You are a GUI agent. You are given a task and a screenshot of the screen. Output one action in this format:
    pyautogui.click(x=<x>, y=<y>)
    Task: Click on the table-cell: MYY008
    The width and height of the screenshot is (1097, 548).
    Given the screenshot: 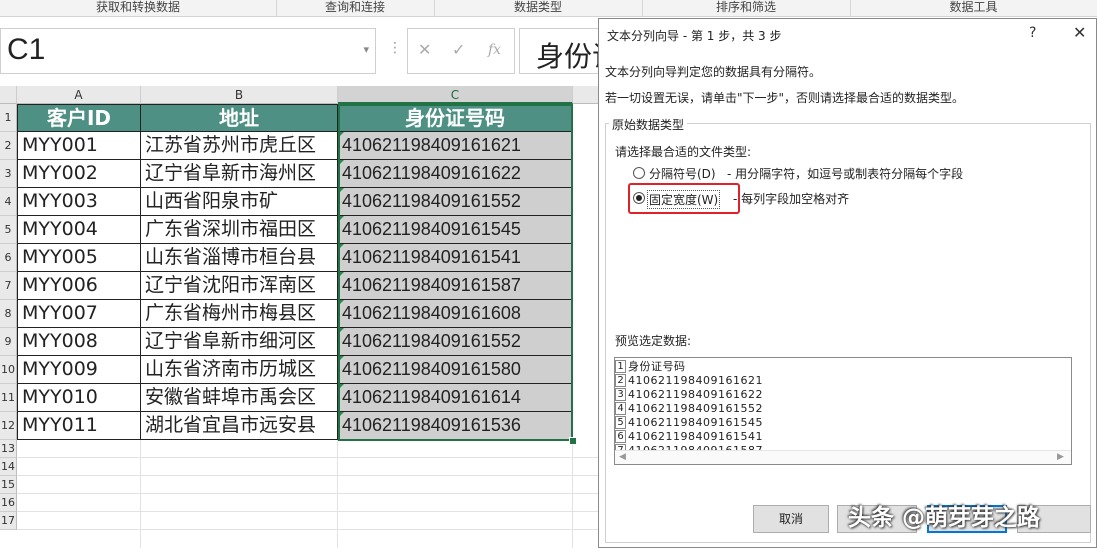 What is the action you would take?
    pyautogui.click(x=79, y=342)
    